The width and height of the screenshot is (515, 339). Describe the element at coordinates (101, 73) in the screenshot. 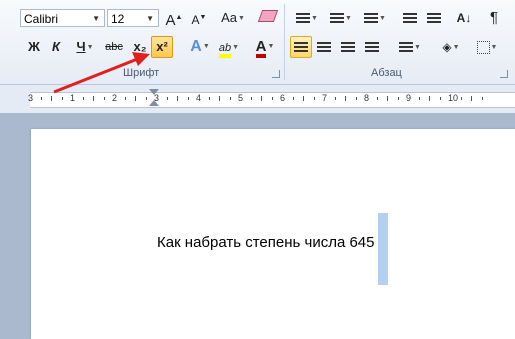

I see `annotation-arrow-icon` at that location.